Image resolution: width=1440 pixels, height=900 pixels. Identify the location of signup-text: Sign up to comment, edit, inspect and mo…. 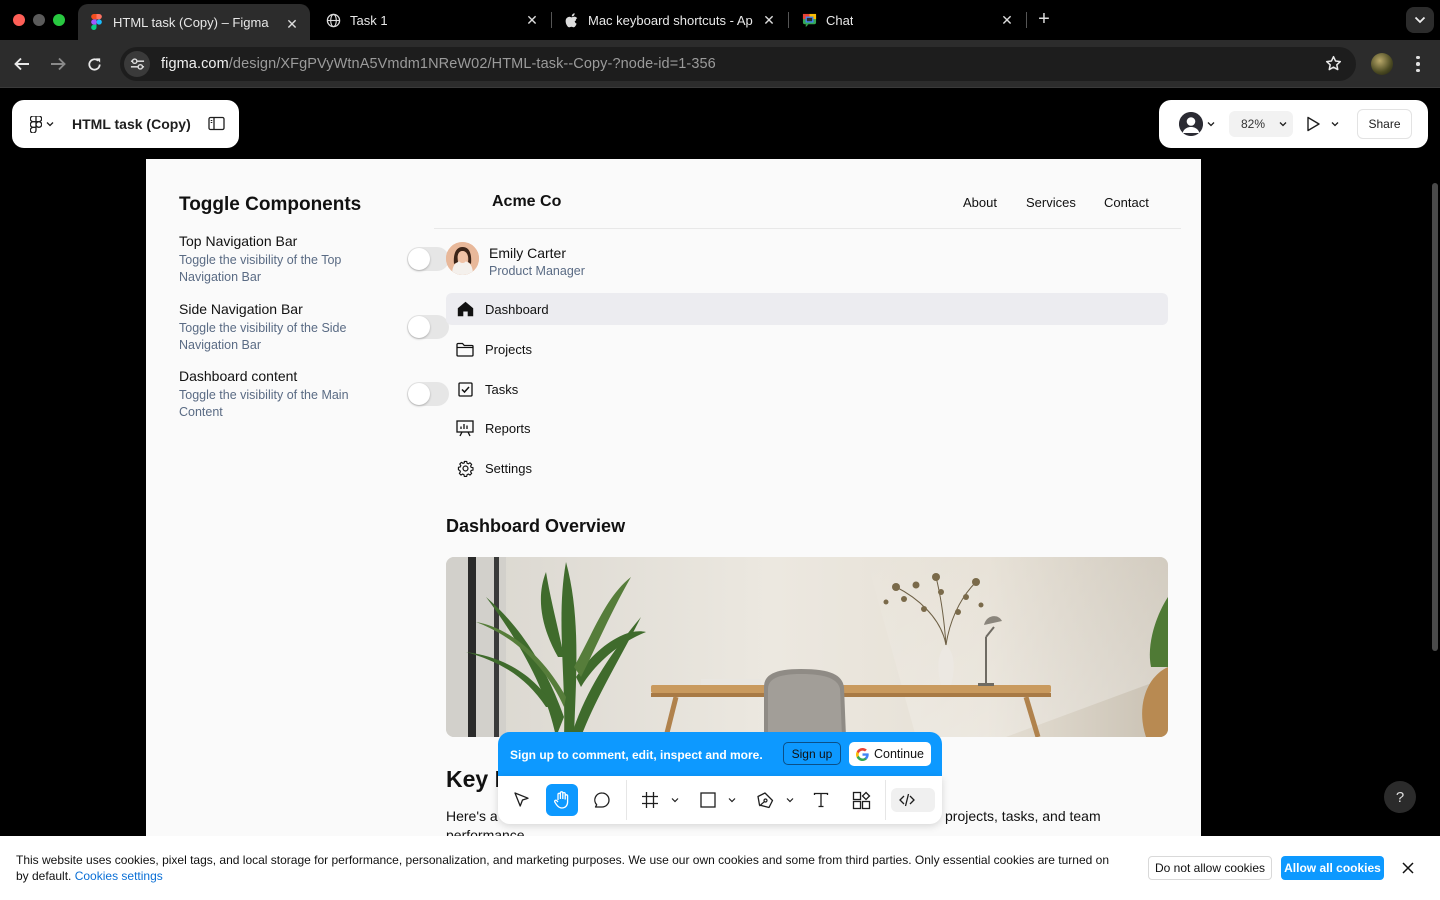
(636, 754).